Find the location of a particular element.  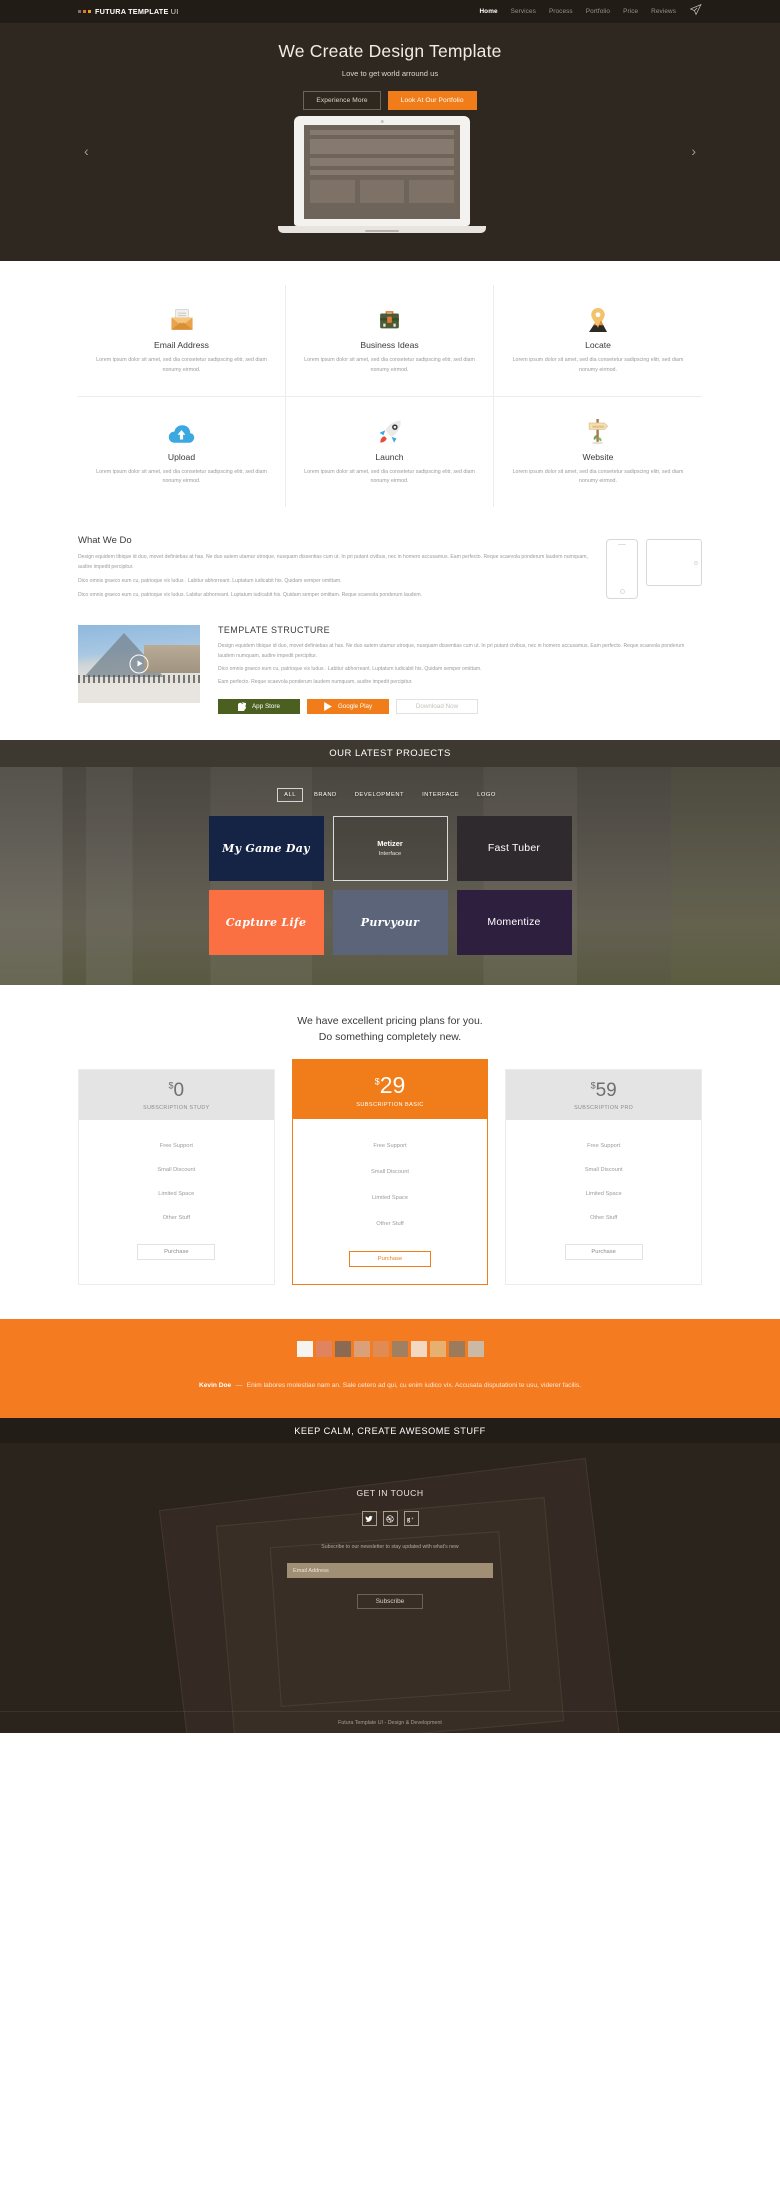

store-buttons: App Store Google Play Download Now is located at coordinates (460, 706).